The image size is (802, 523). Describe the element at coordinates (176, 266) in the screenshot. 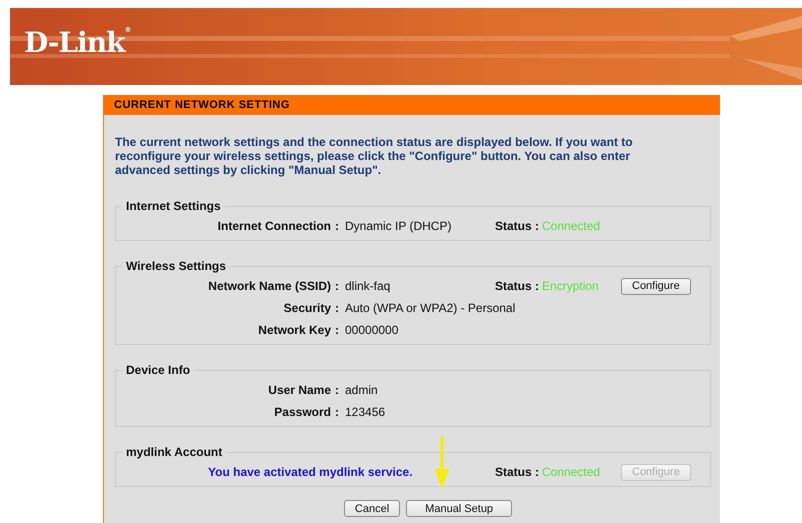

I see `group-title: Wireless Settings` at that location.